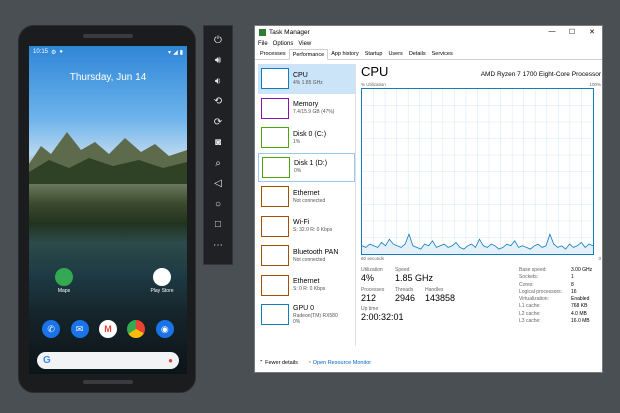  Describe the element at coordinates (405, 294) in the screenshot. I see `stat-threads: Threads 2946` at that location.